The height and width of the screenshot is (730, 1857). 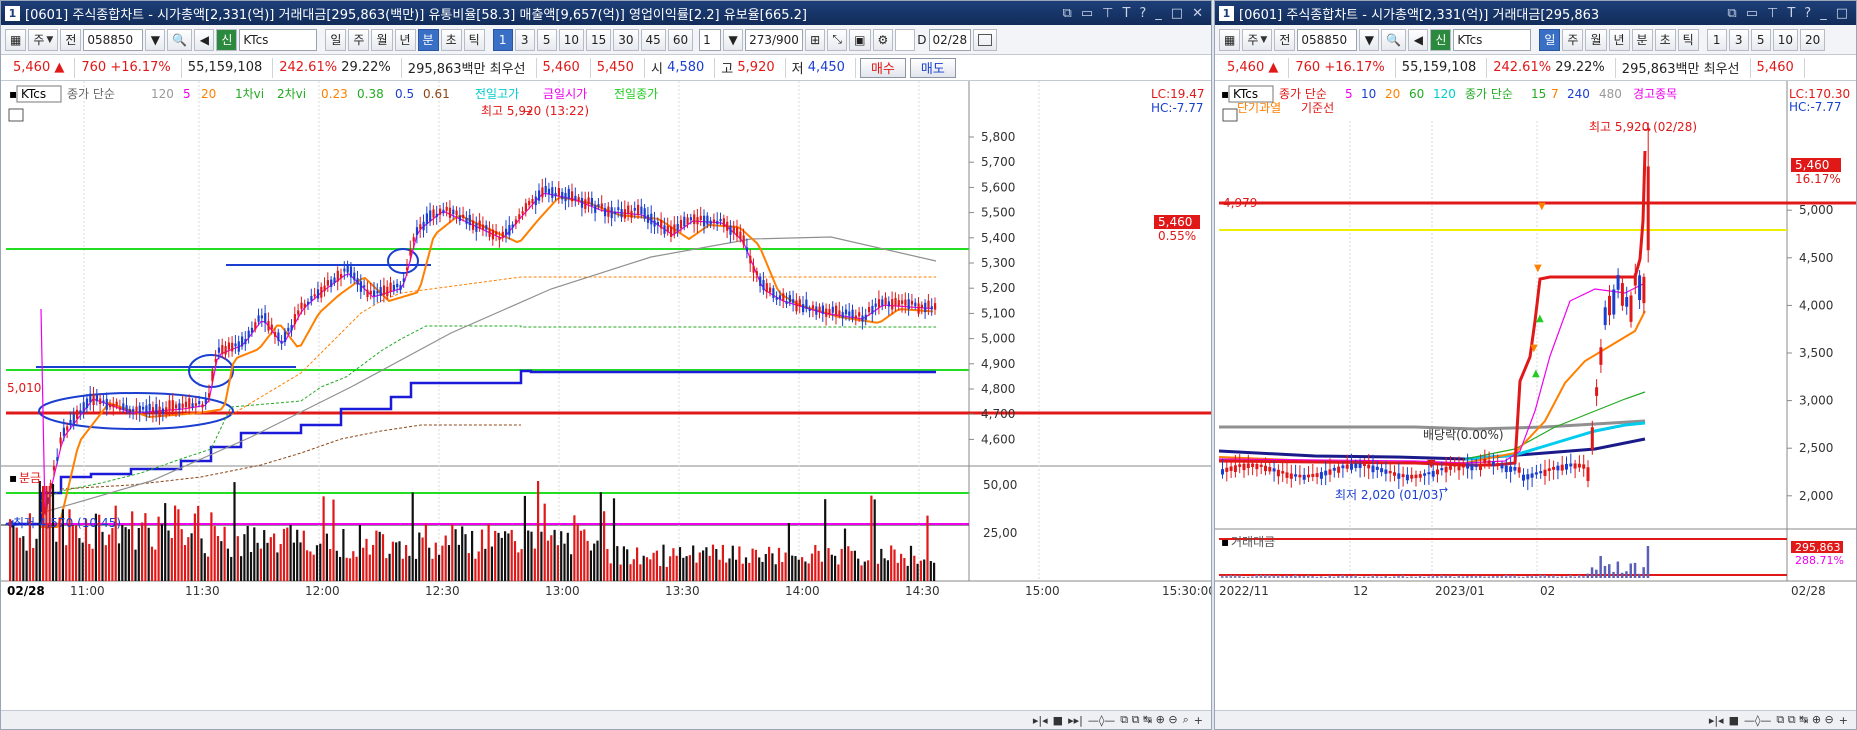 What do you see at coordinates (949, 39) in the screenshot?
I see `date-field: 02/28` at bounding box center [949, 39].